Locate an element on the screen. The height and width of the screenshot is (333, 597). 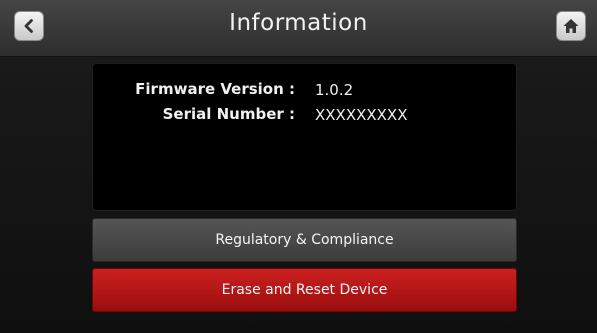
serial-label: Serial Number : is located at coordinates (228, 114).